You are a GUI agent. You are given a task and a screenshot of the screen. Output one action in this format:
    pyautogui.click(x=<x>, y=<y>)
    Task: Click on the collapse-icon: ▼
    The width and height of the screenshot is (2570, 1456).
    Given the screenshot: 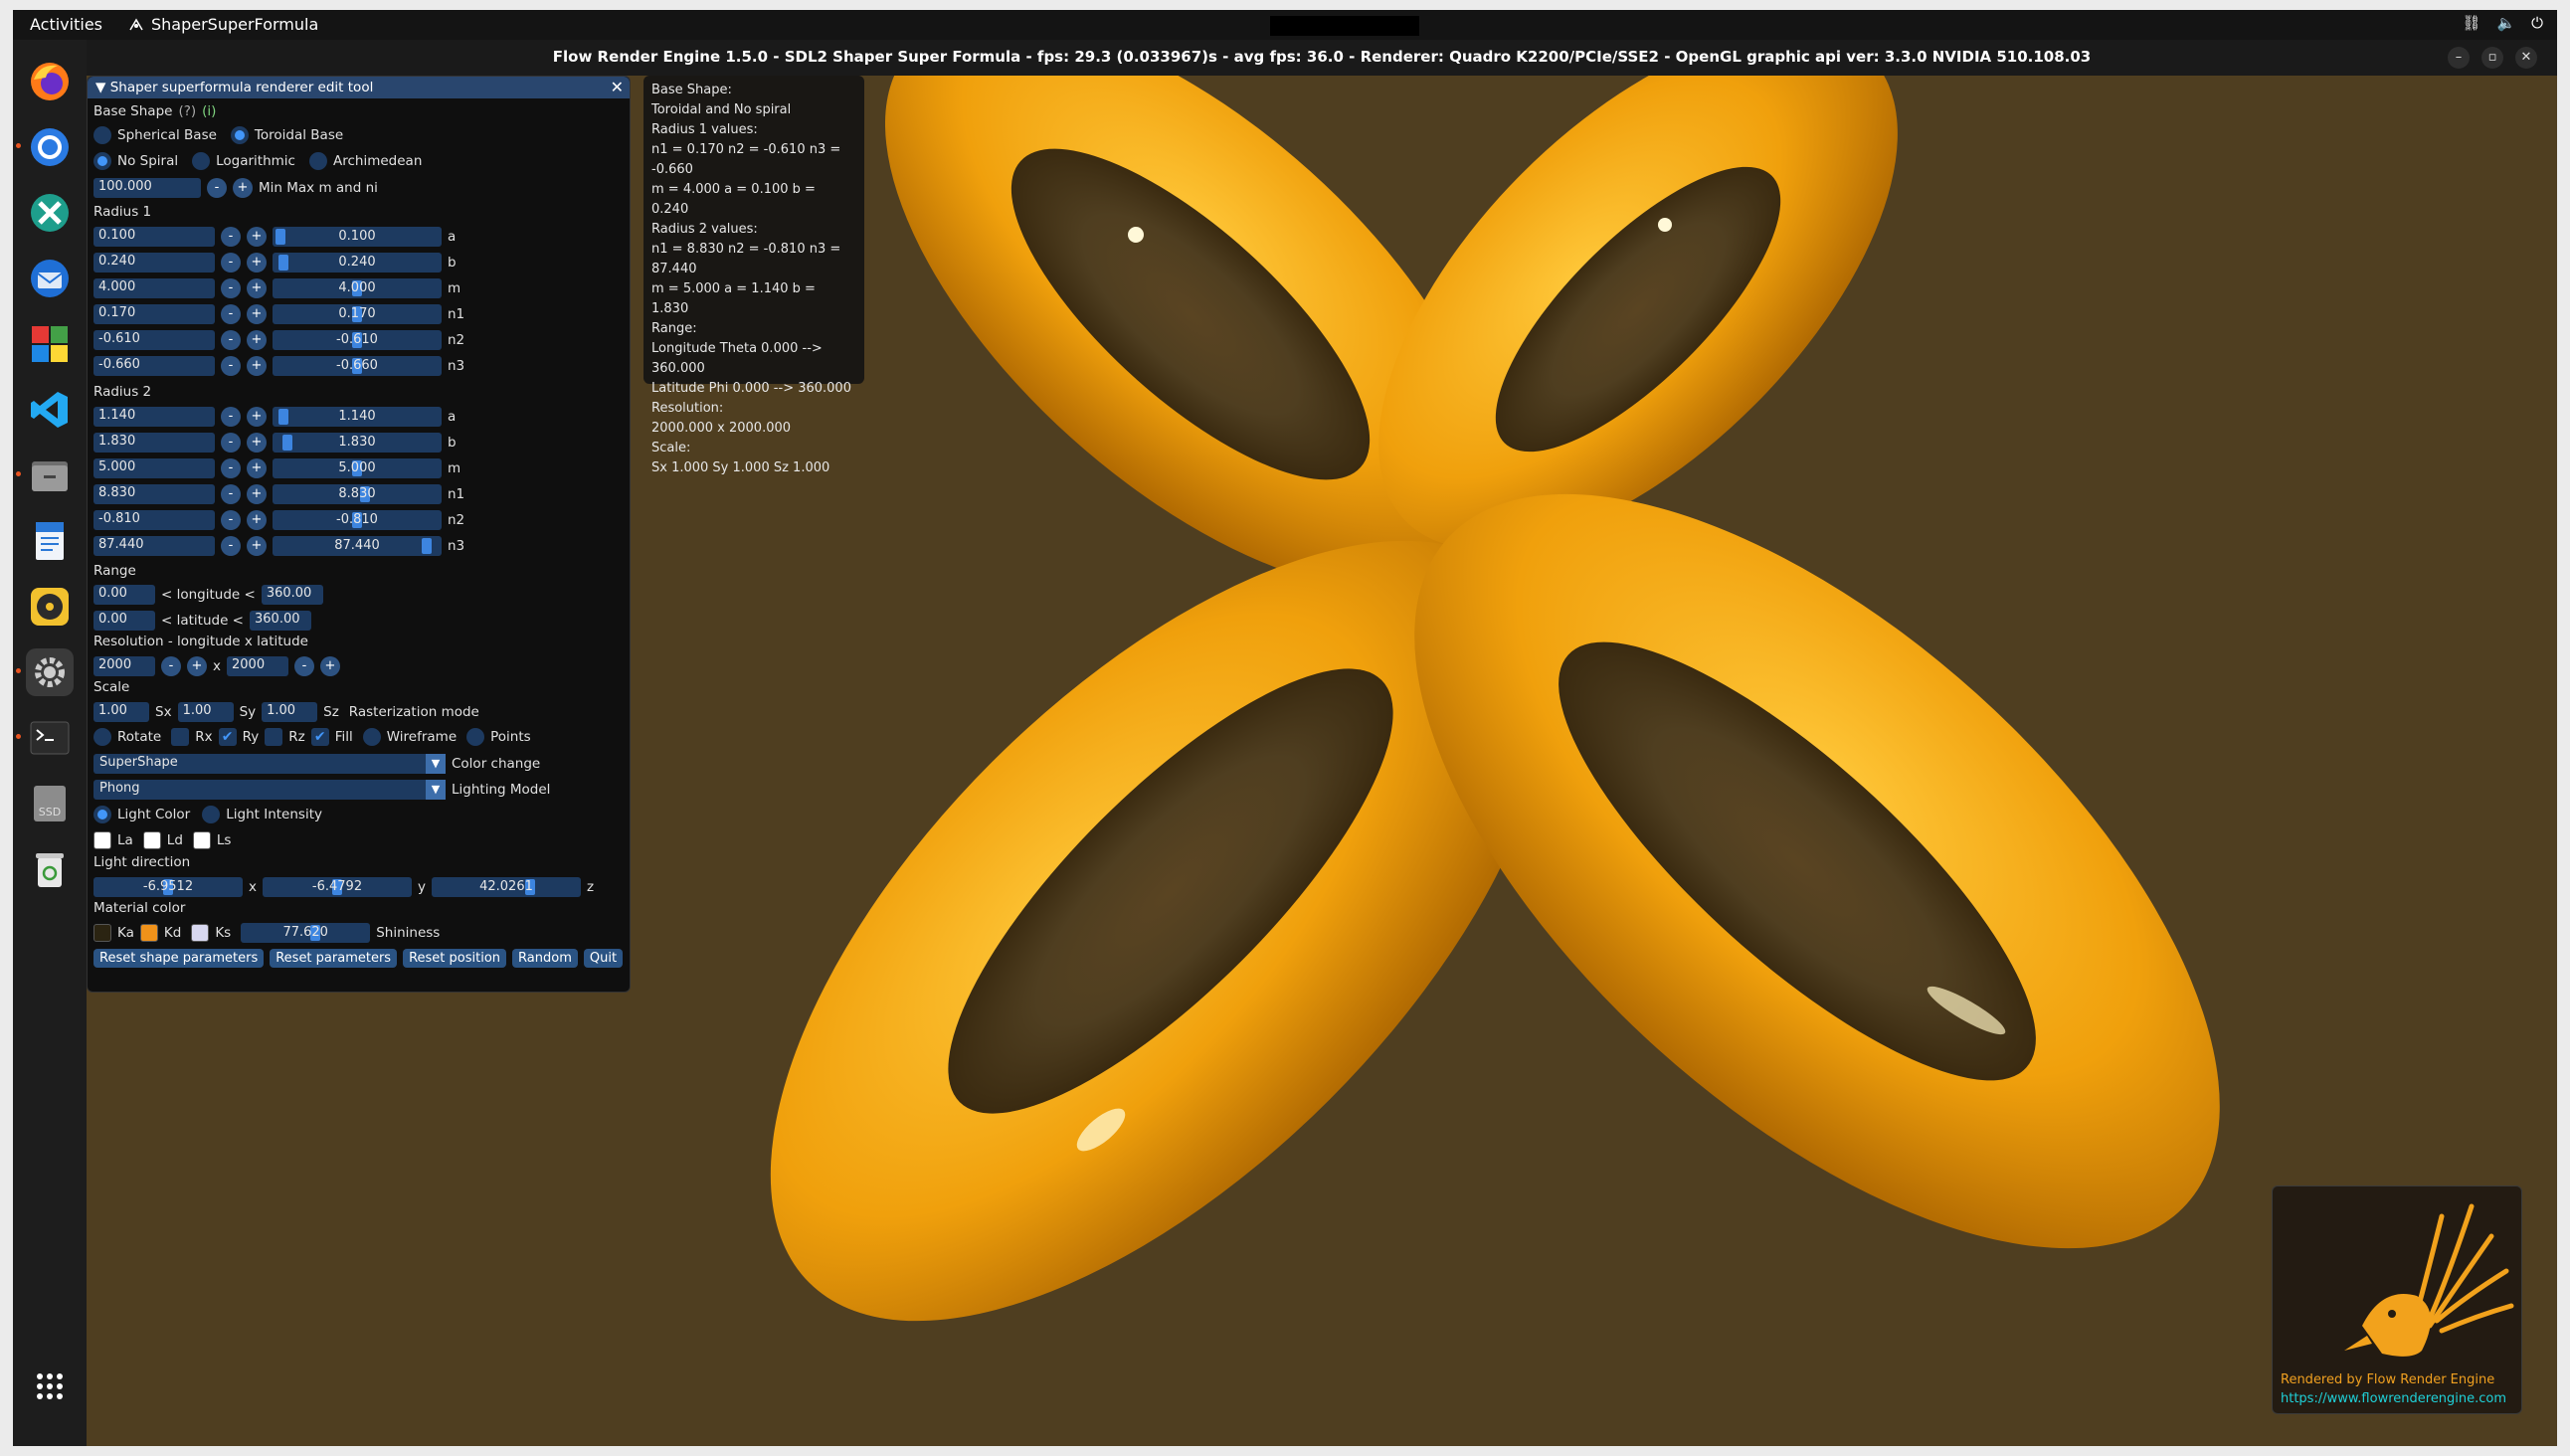 What is the action you would take?
    pyautogui.click(x=100, y=87)
    